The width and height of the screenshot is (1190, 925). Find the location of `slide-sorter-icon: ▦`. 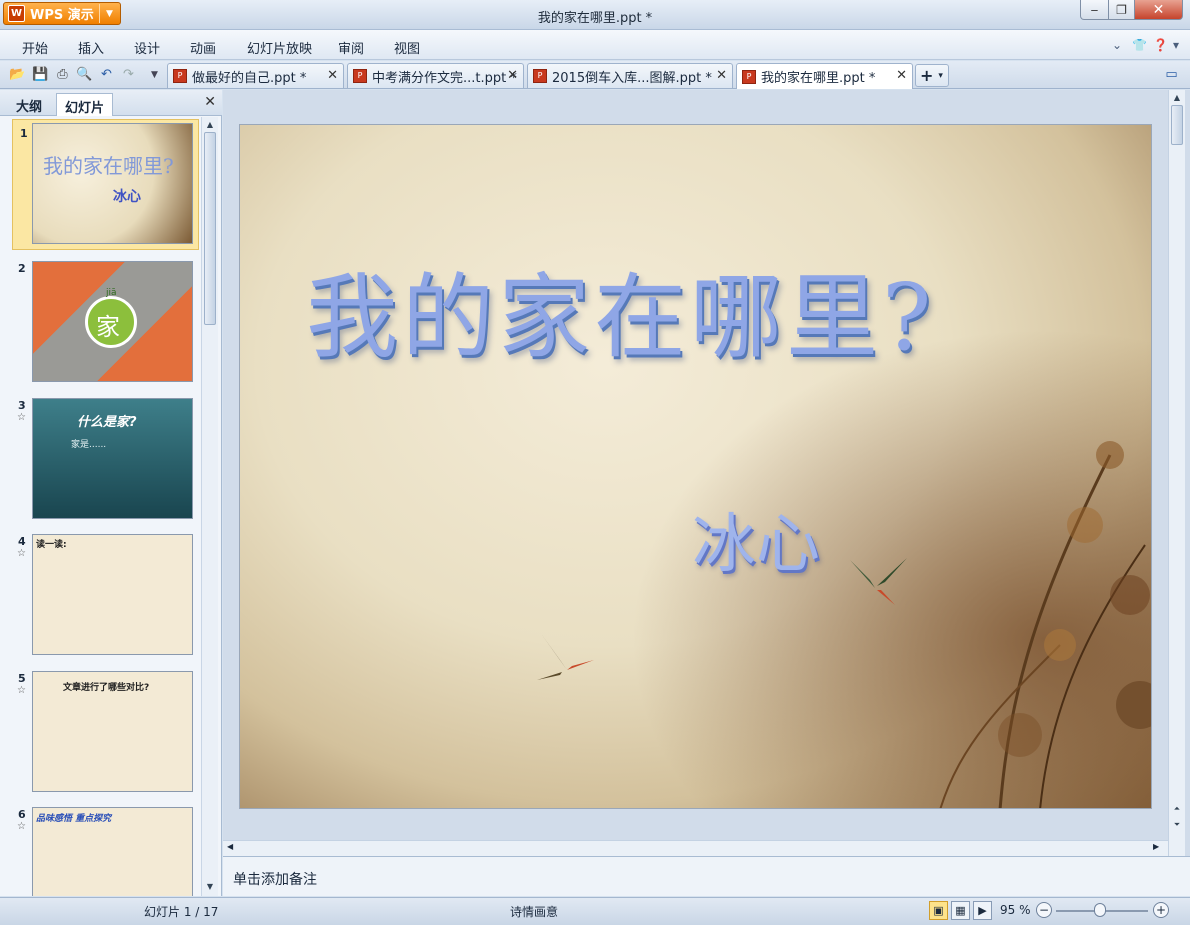

slide-sorter-icon: ▦ is located at coordinates (960, 910).